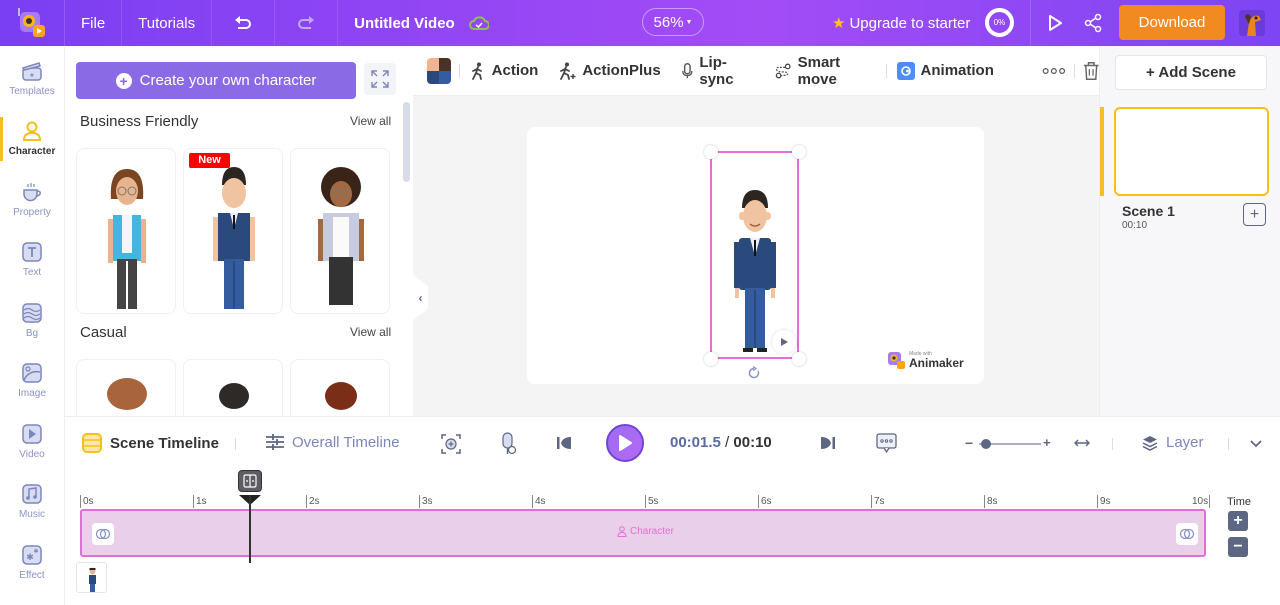  What do you see at coordinates (403, 23) in the screenshot?
I see `video-title: Untitled Video` at bounding box center [403, 23].